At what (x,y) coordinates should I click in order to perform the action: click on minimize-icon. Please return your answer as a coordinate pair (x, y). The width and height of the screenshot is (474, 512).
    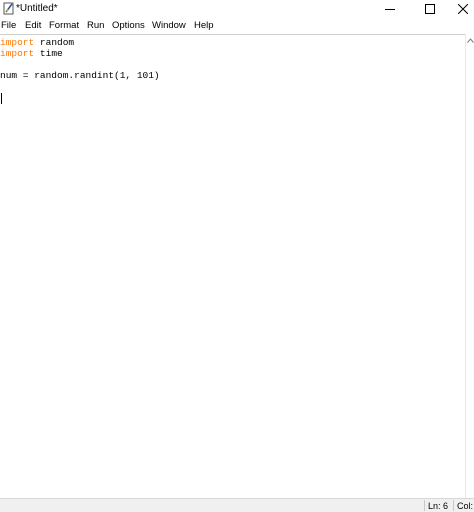
    Looking at the image, I should click on (390, 9).